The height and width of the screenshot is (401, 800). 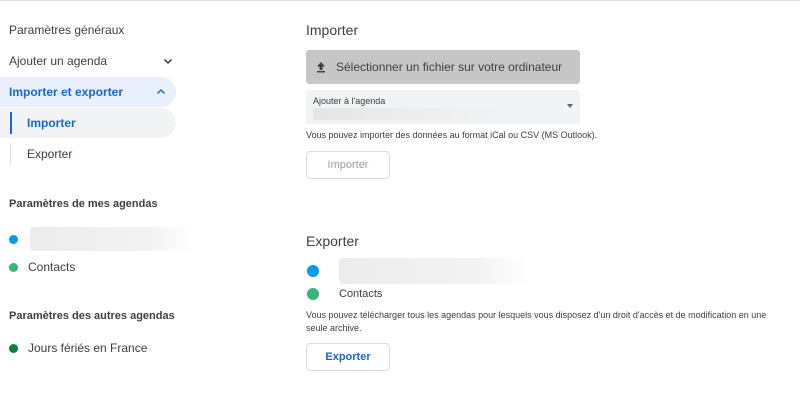 I want to click on chevron-down-icon, so click(x=168, y=61).